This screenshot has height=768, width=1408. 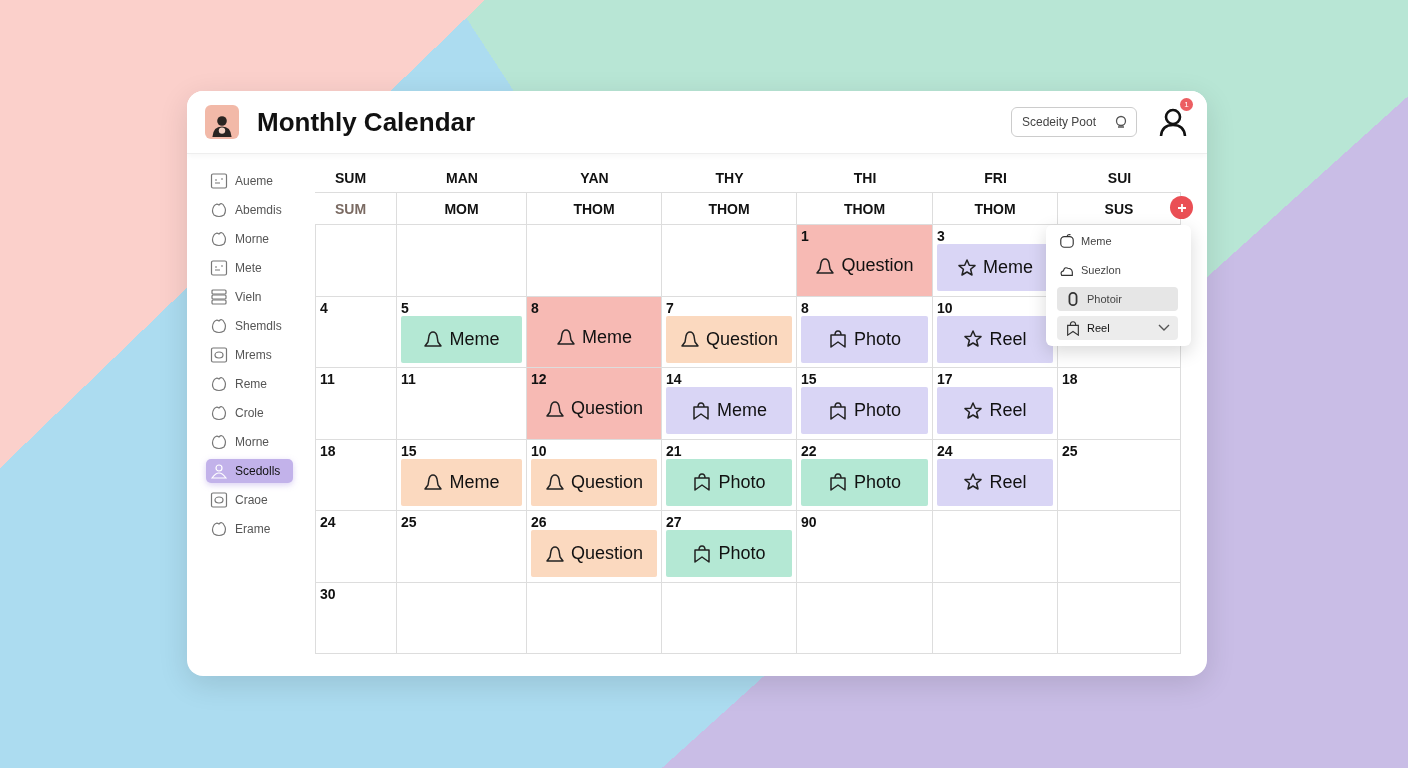 I want to click on day-cell: 15 Meme, so click(x=462, y=475).